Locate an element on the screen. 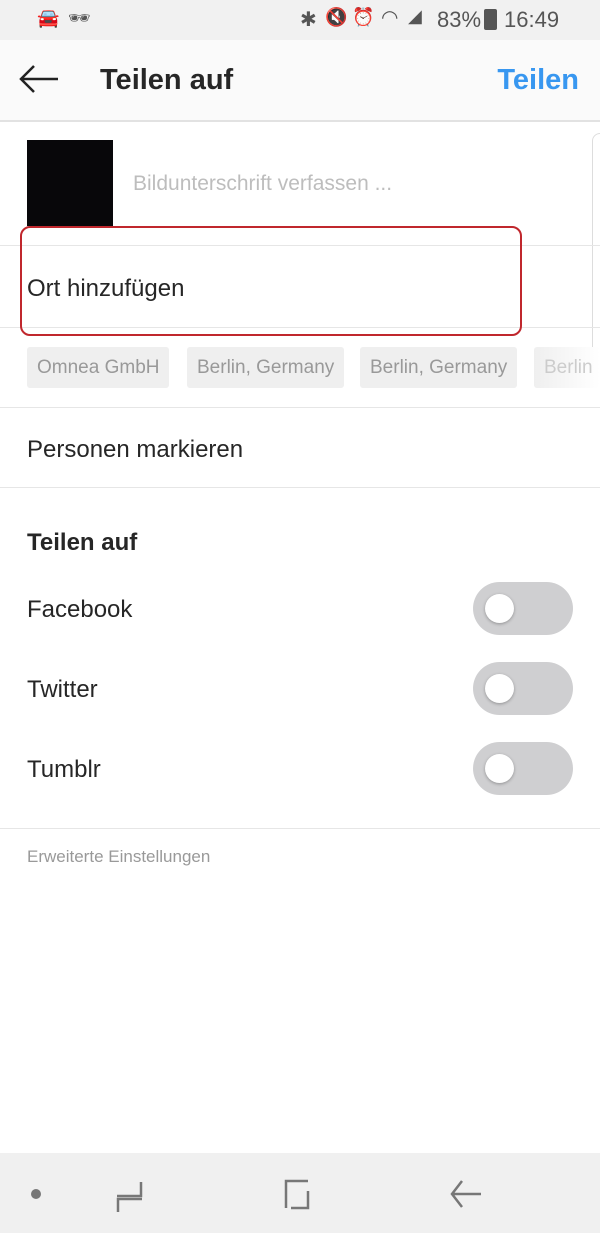 The width and height of the screenshot is (600, 1233). bluetooth-icon: ✱ is located at coordinates (308, 20).